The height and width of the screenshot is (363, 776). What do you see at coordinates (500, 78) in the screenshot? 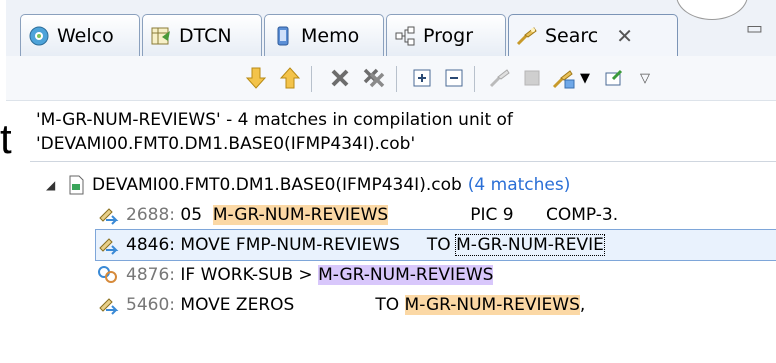
I see `run-search-again-icon` at bounding box center [500, 78].